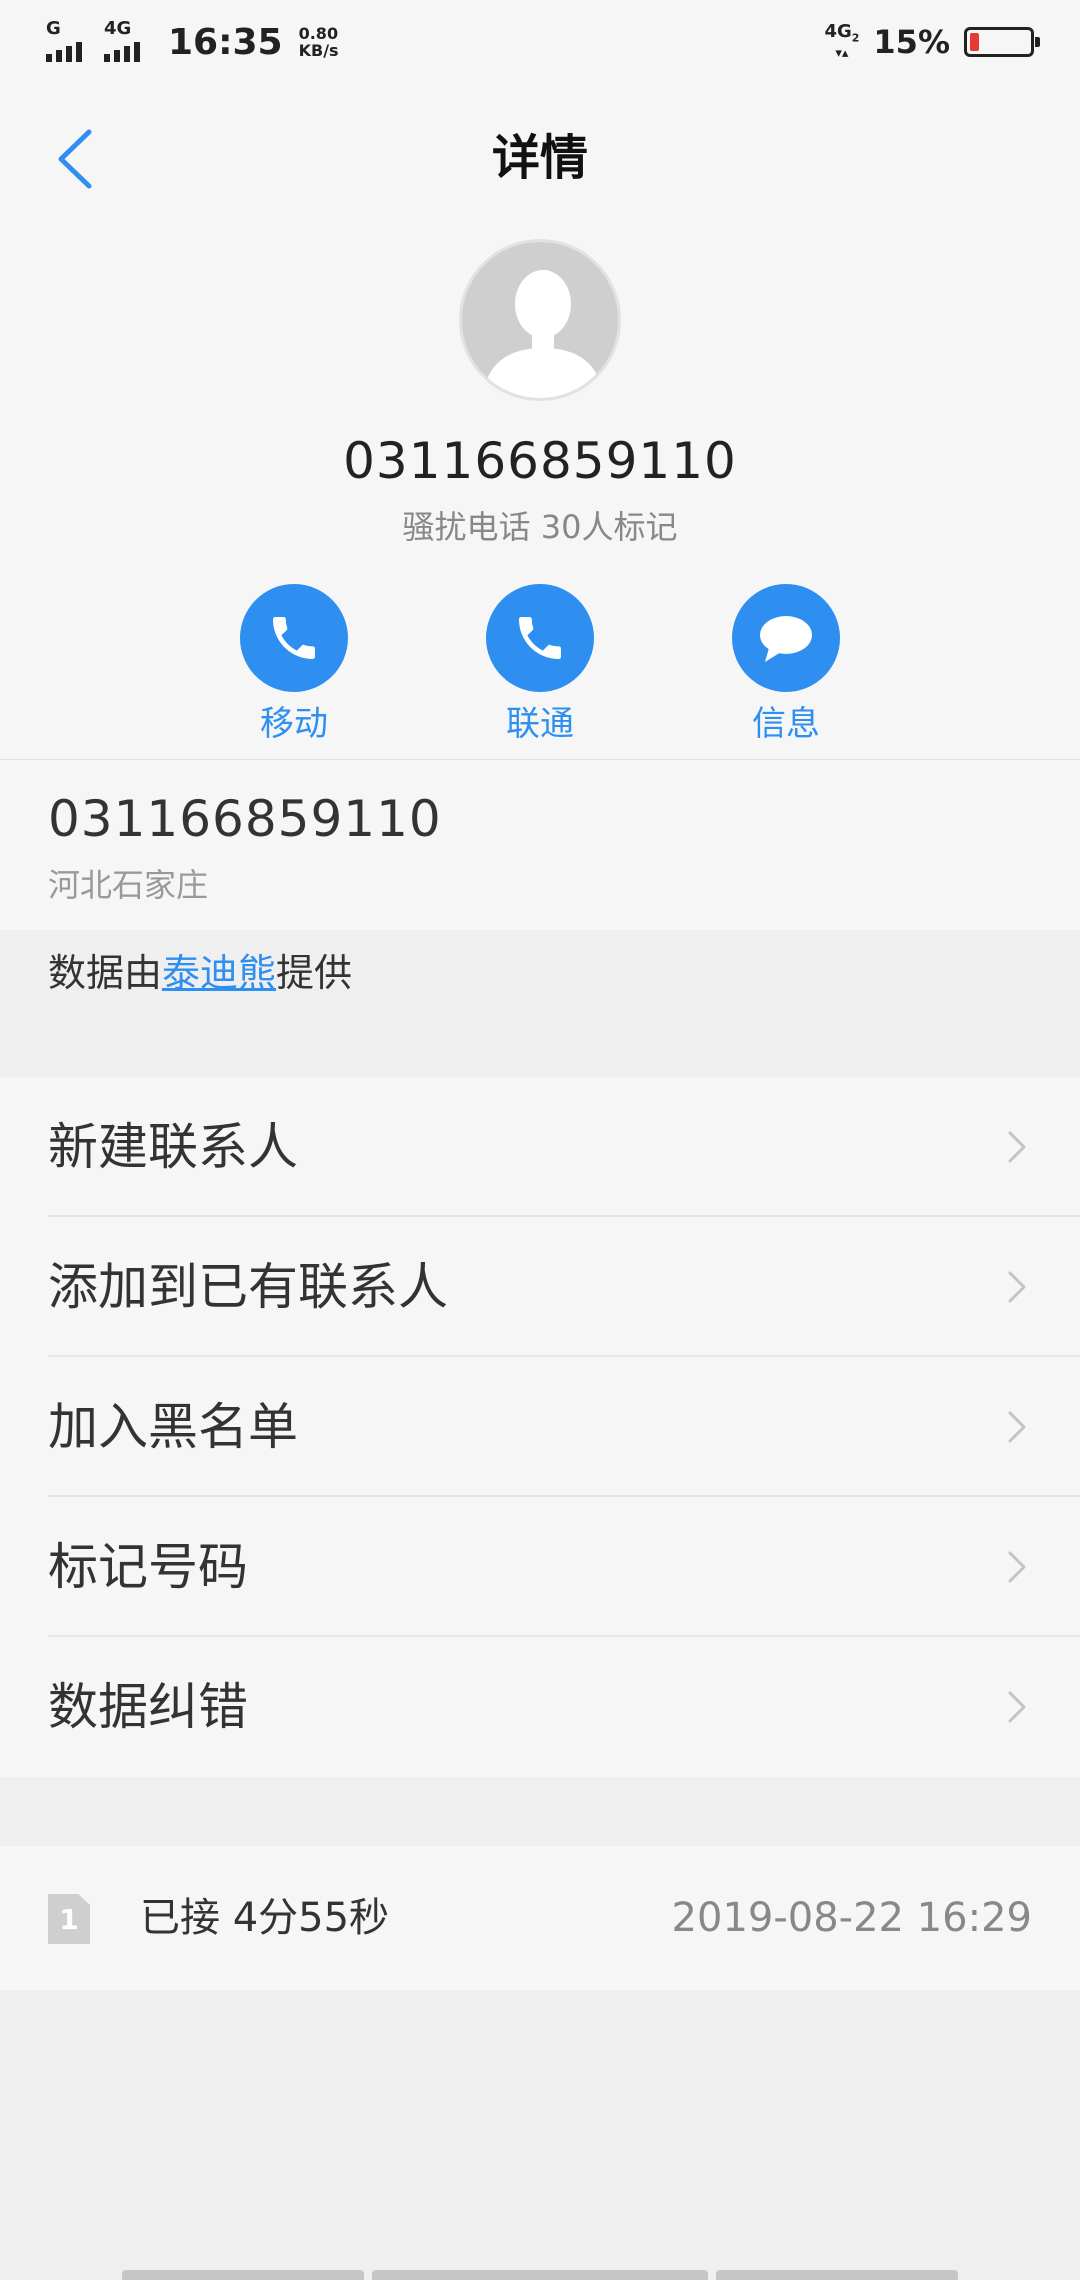 The image size is (1080, 2280). I want to click on menu-item-data-correction: 数据纠错, so click(540, 1707).